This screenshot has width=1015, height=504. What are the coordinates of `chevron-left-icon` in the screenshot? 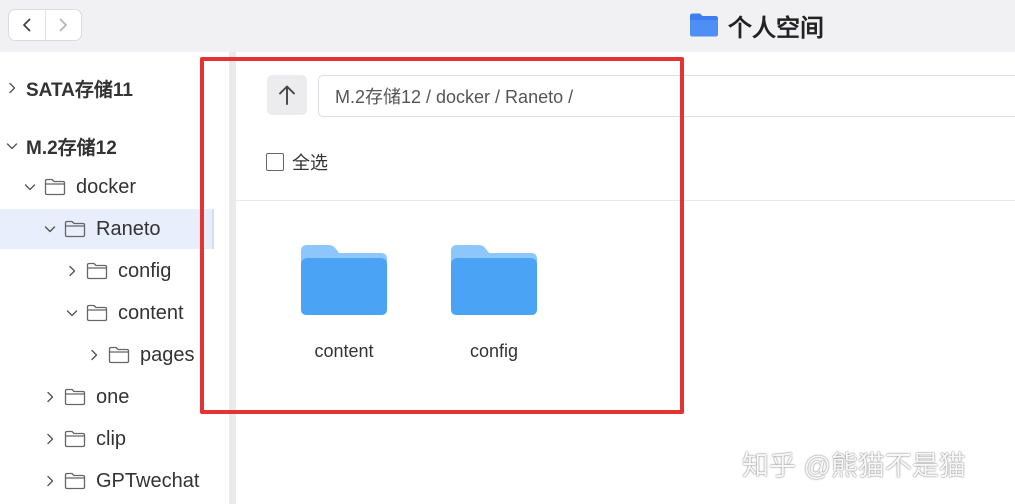 It's located at (27, 25).